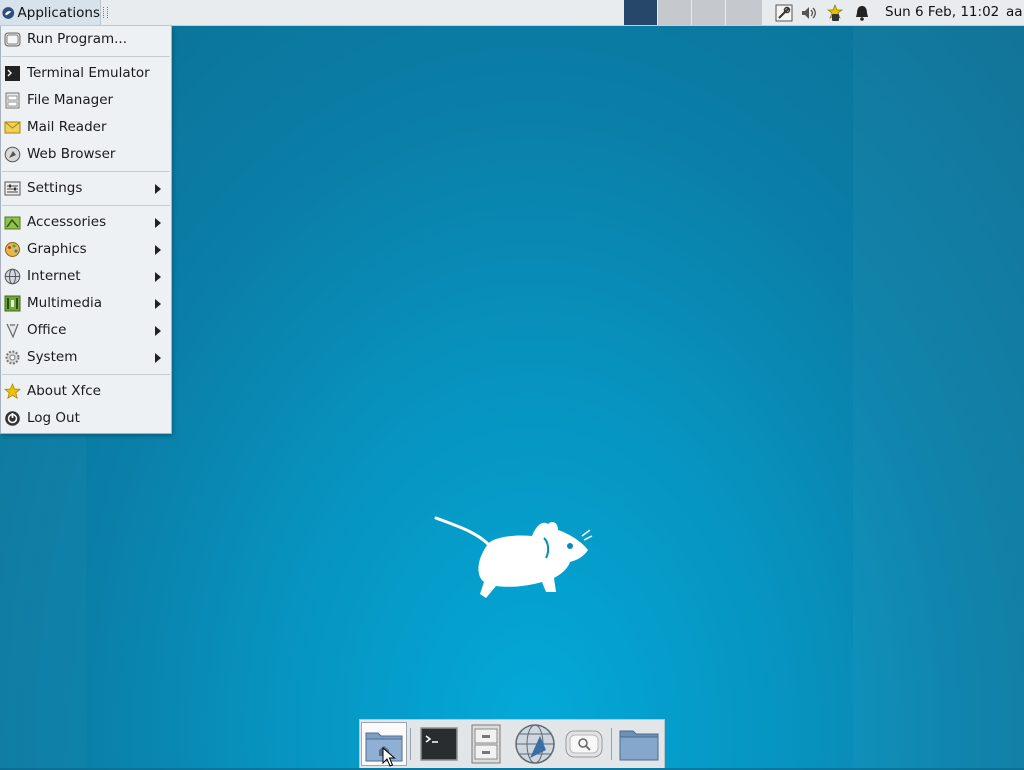 Image resolution: width=1024 pixels, height=770 pixels. Describe the element at coordinates (86, 357) in the screenshot. I see `menu-item-system: System` at that location.